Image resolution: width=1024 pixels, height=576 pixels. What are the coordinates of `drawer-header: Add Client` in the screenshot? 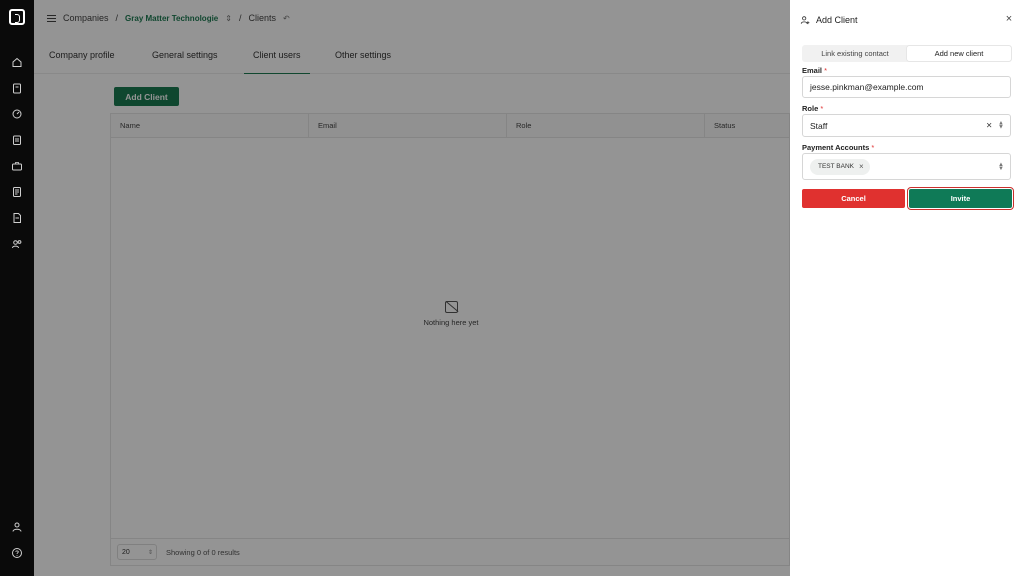 It's located at (829, 20).